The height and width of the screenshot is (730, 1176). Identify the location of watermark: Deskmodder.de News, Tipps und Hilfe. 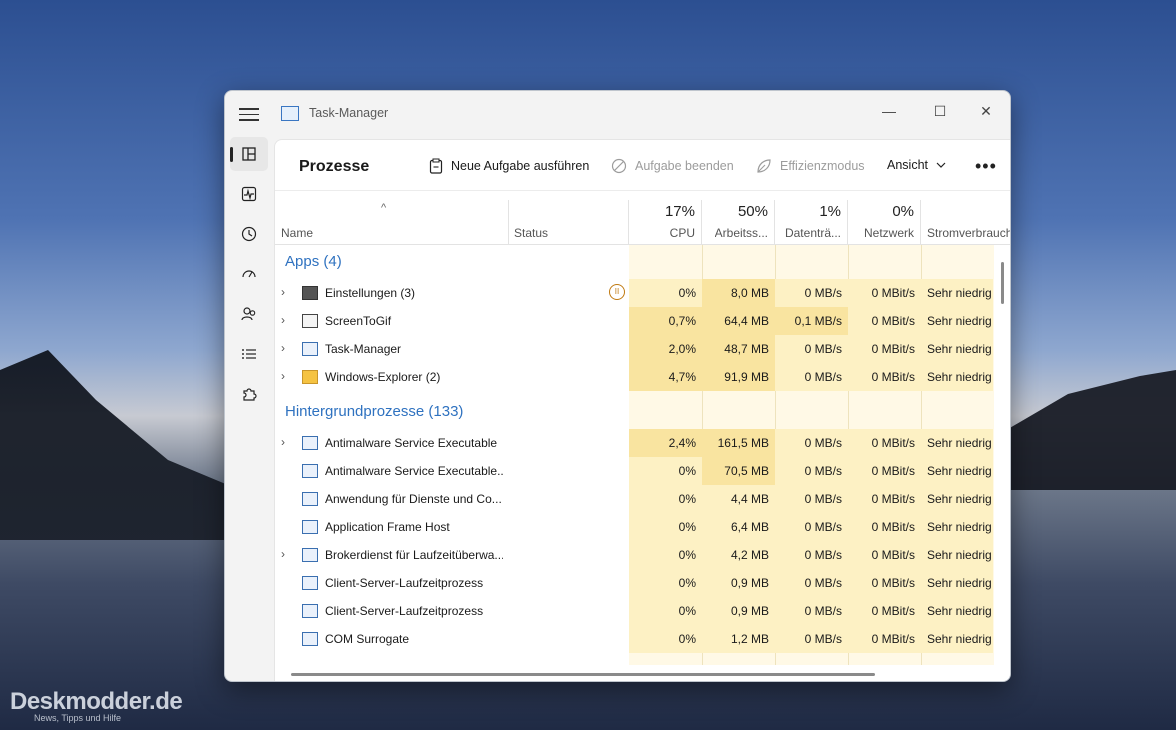
(96, 705).